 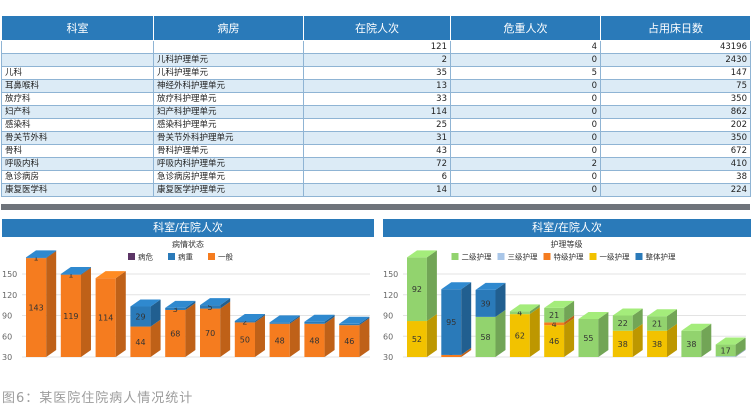 What do you see at coordinates (375, 207) in the screenshot?
I see `section-divider` at bounding box center [375, 207].